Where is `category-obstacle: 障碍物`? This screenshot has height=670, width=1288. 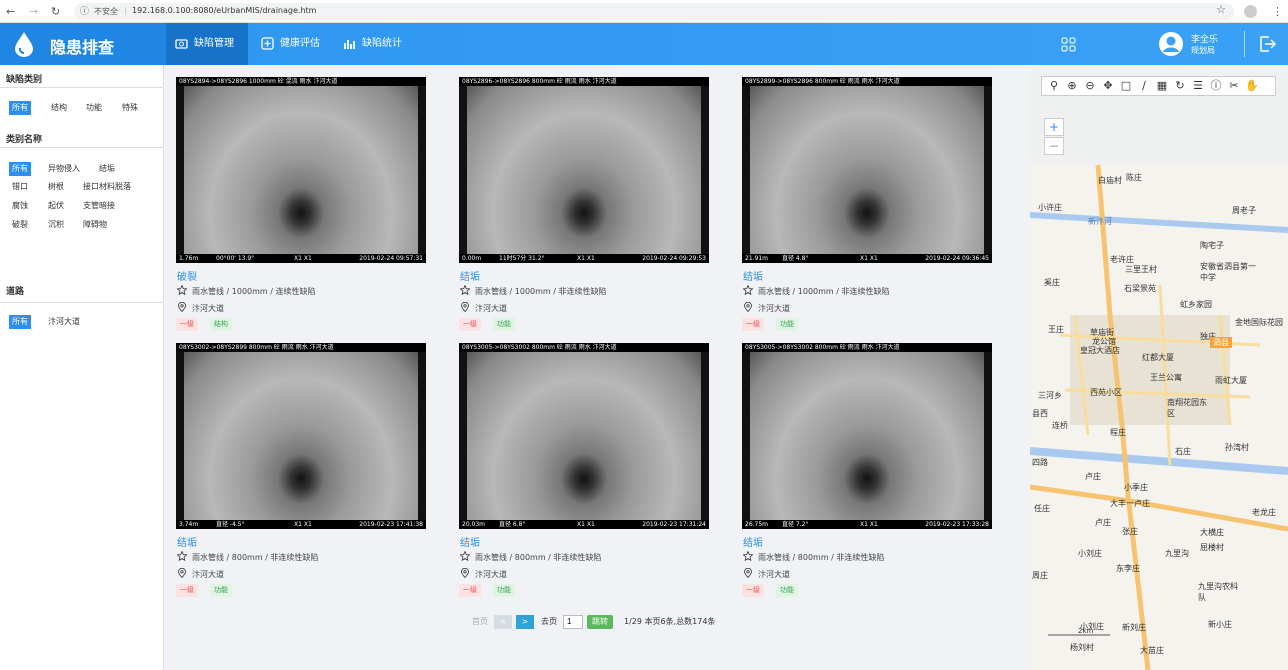
category-obstacle: 障碍物 is located at coordinates (95, 225).